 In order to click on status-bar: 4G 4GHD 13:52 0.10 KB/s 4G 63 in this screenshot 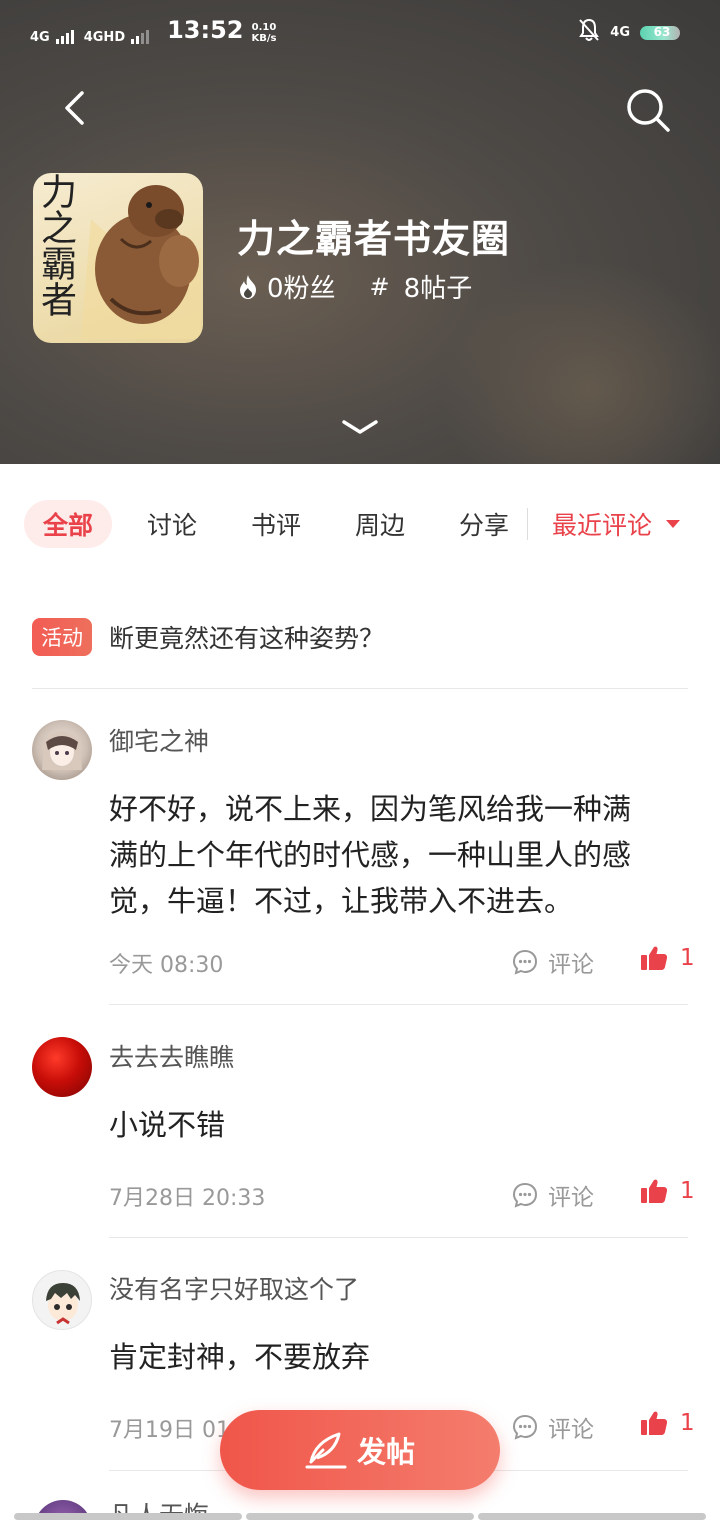, I will do `click(360, 32)`.